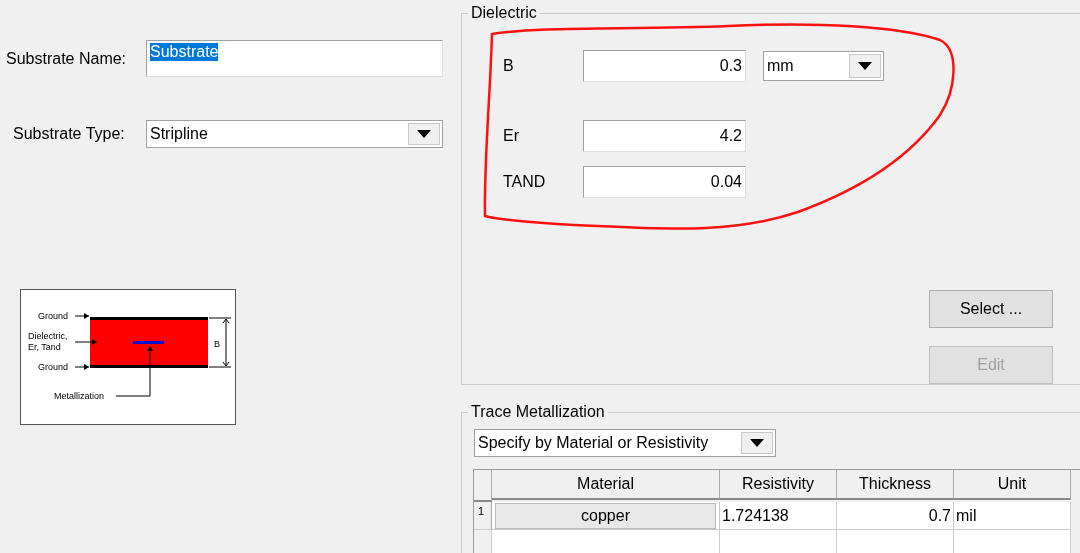  I want to click on metal-strip, so click(148, 342).